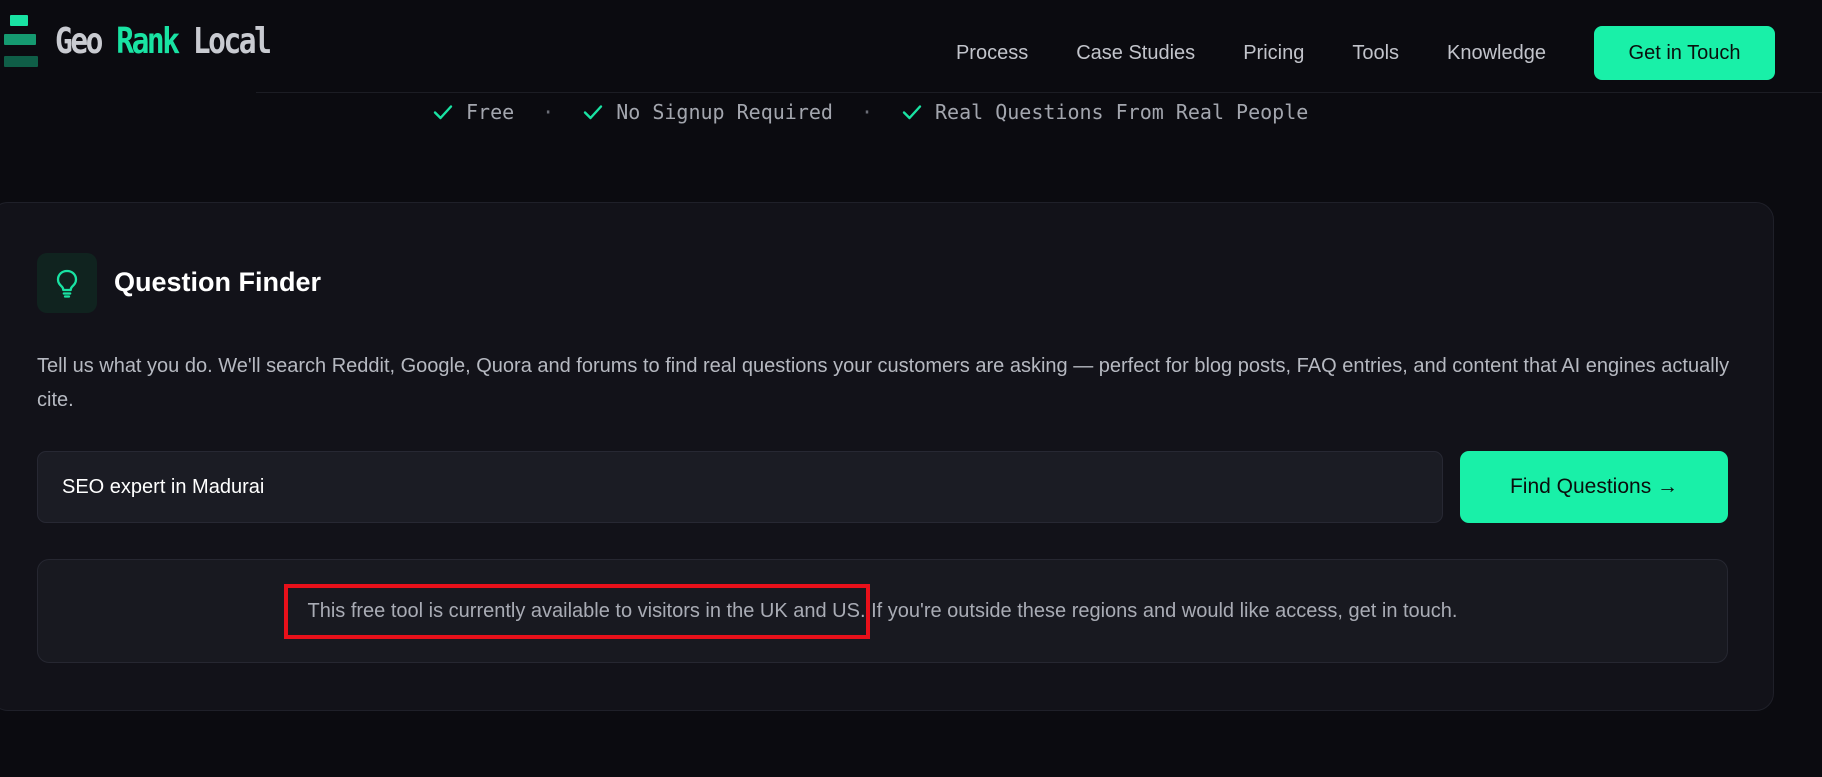 The image size is (1822, 777). What do you see at coordinates (1122, 112) in the screenshot?
I see `feature-real-questions: Real Questions From Real People` at bounding box center [1122, 112].